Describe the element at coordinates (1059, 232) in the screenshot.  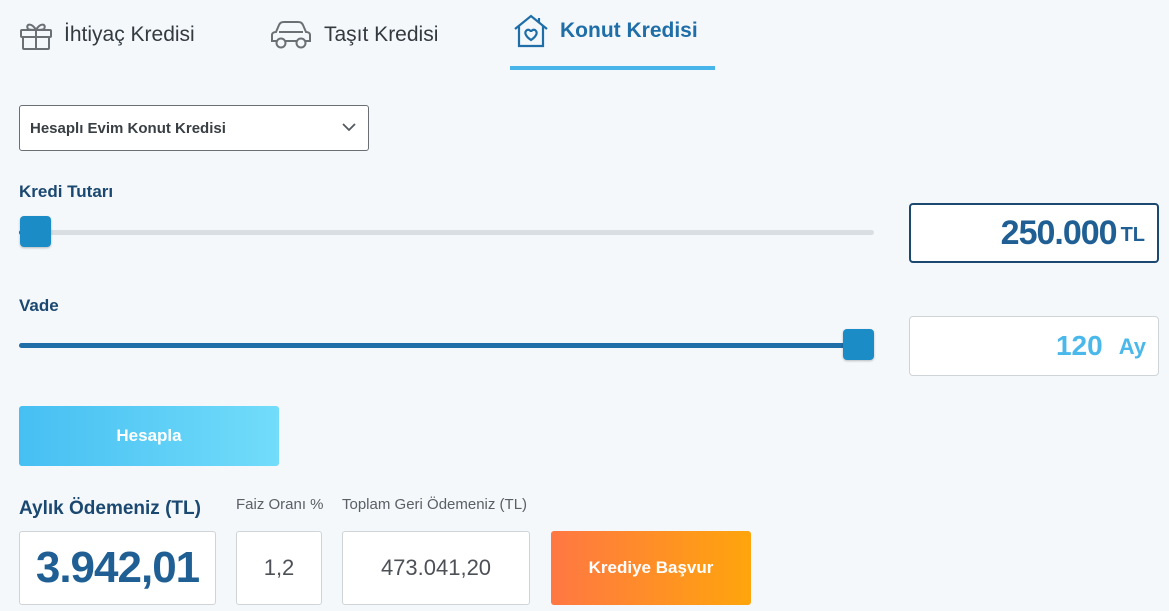
I see `amount-value: 250.000` at that location.